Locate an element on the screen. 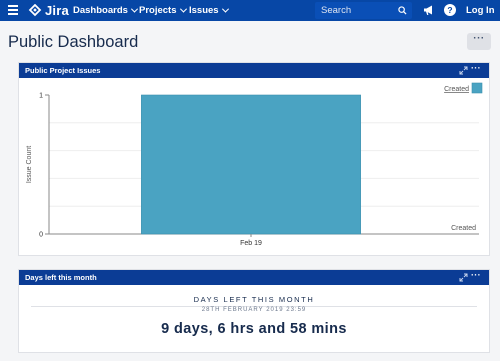 The width and height of the screenshot is (500, 361). help-icon: ? is located at coordinates (450, 10).